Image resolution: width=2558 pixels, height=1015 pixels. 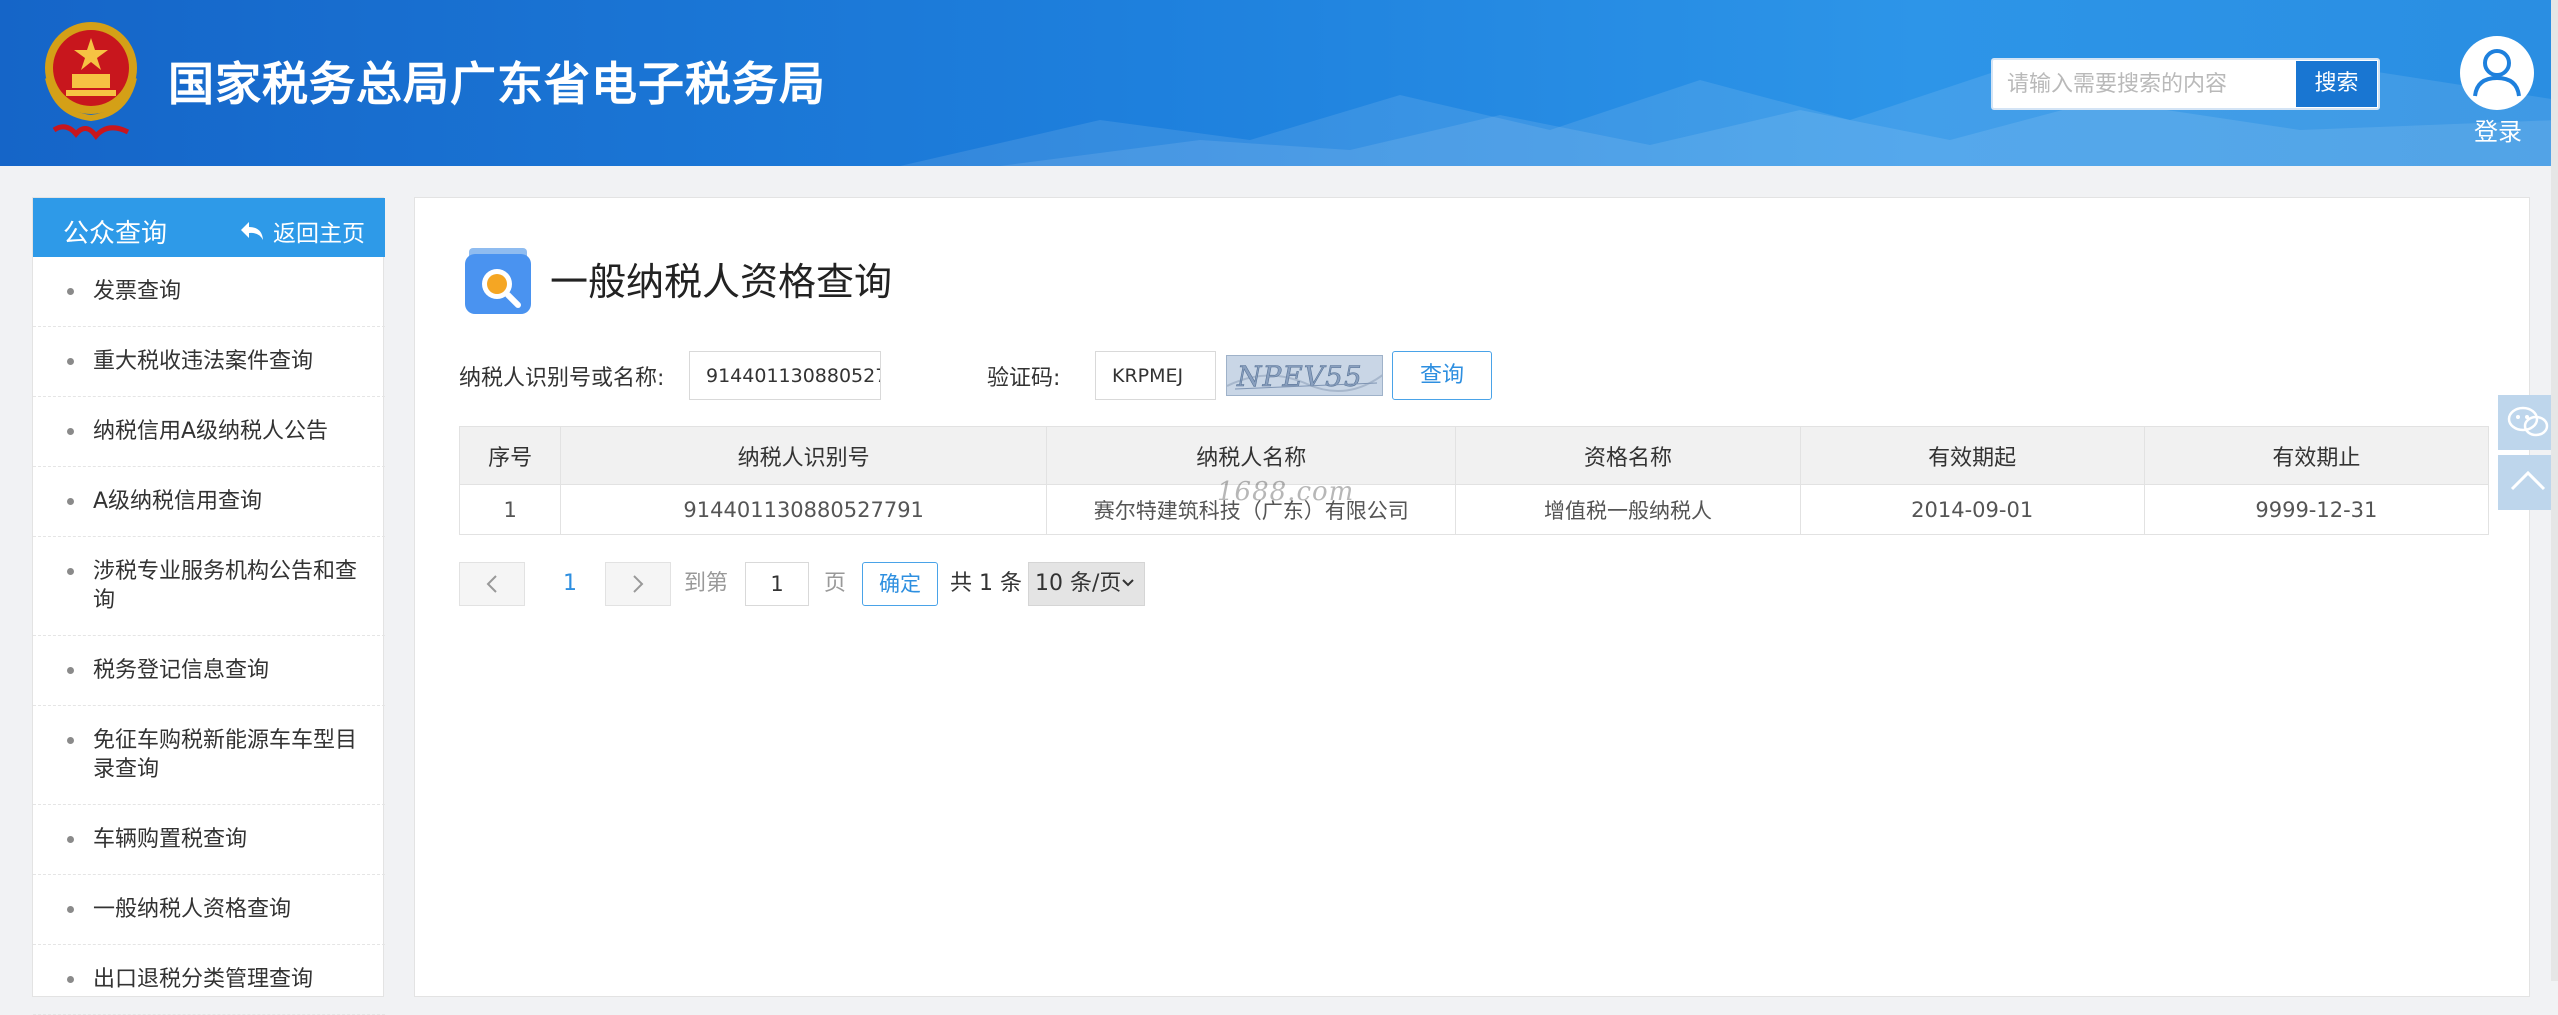 What do you see at coordinates (498, 281) in the screenshot?
I see `search-folder-icon` at bounding box center [498, 281].